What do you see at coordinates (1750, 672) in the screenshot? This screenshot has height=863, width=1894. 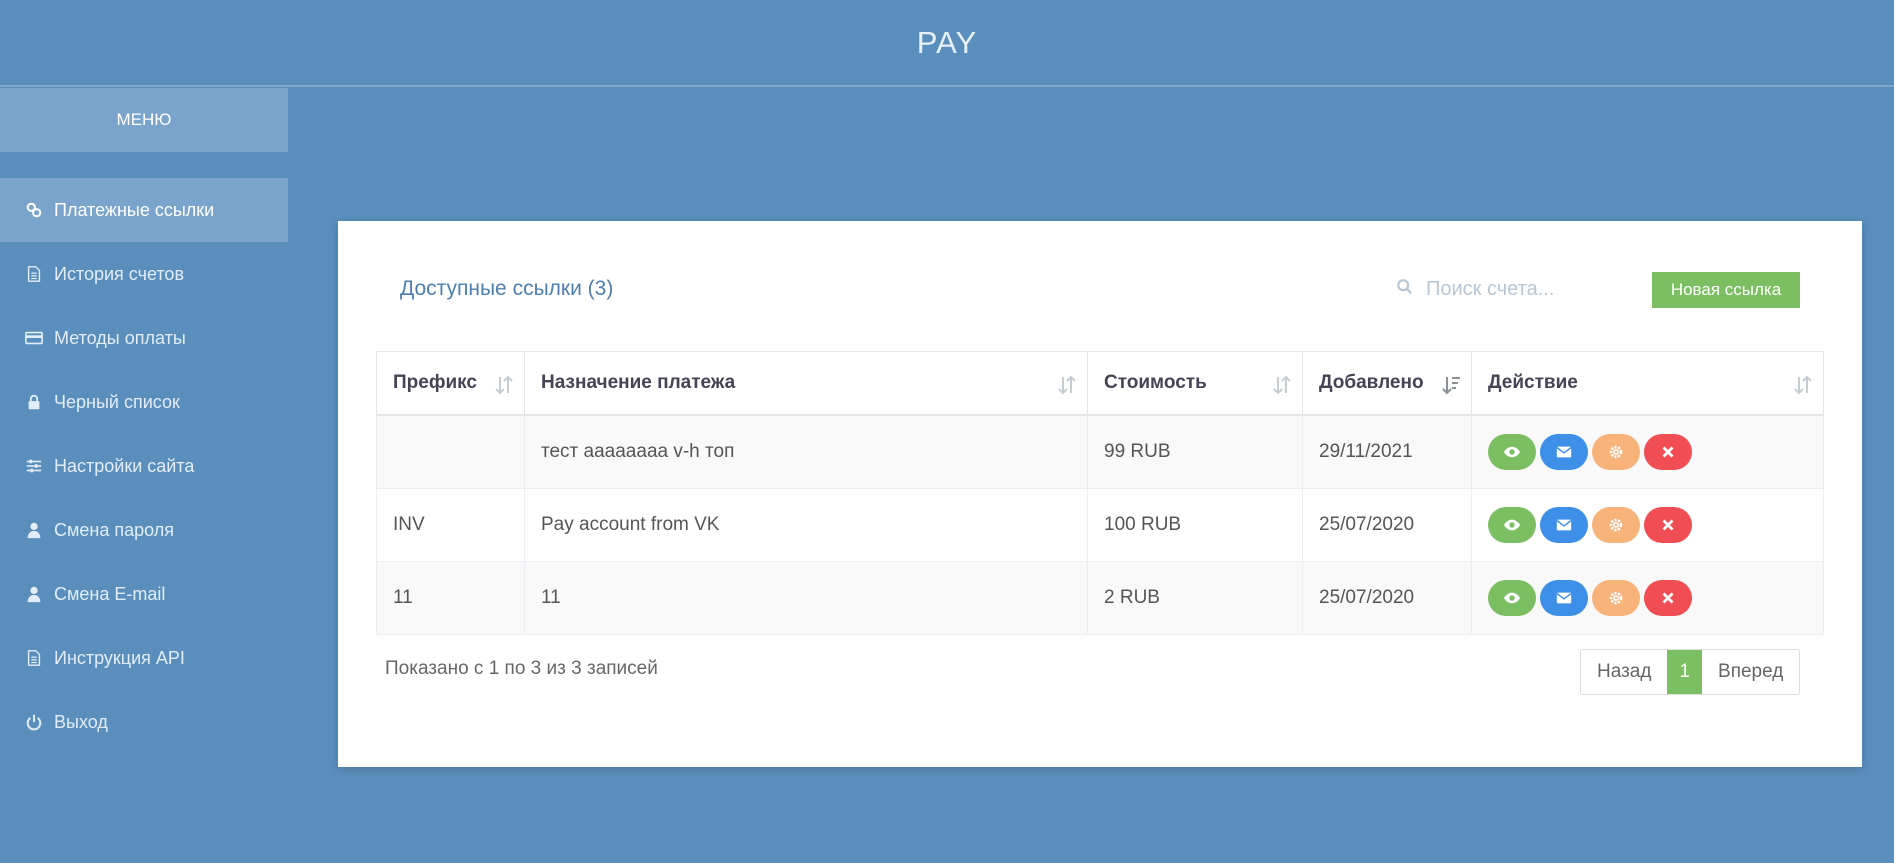 I see `next-page-button: Вперед` at bounding box center [1750, 672].